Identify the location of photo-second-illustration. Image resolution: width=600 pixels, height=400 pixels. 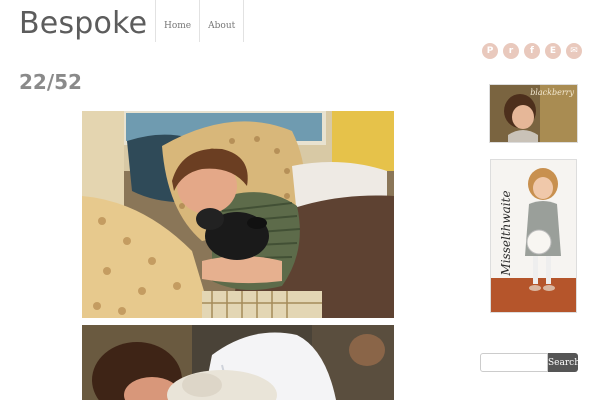
(238, 362).